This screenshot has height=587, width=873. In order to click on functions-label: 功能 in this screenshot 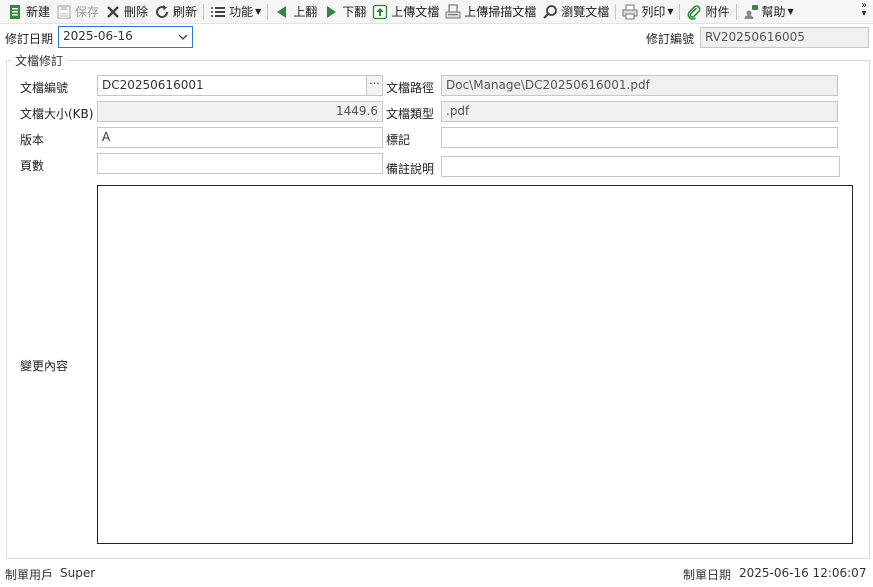, I will do `click(241, 12)`.